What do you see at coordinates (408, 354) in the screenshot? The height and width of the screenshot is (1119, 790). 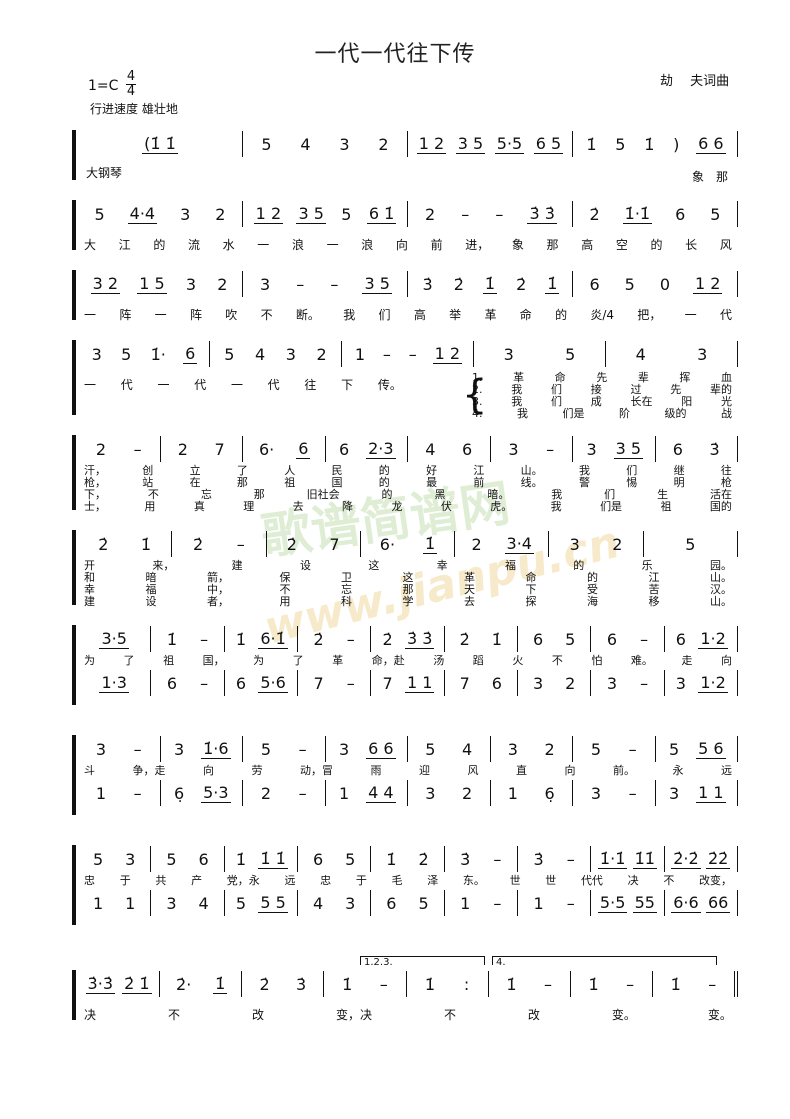 I see `measure: 1– –1 2` at bounding box center [408, 354].